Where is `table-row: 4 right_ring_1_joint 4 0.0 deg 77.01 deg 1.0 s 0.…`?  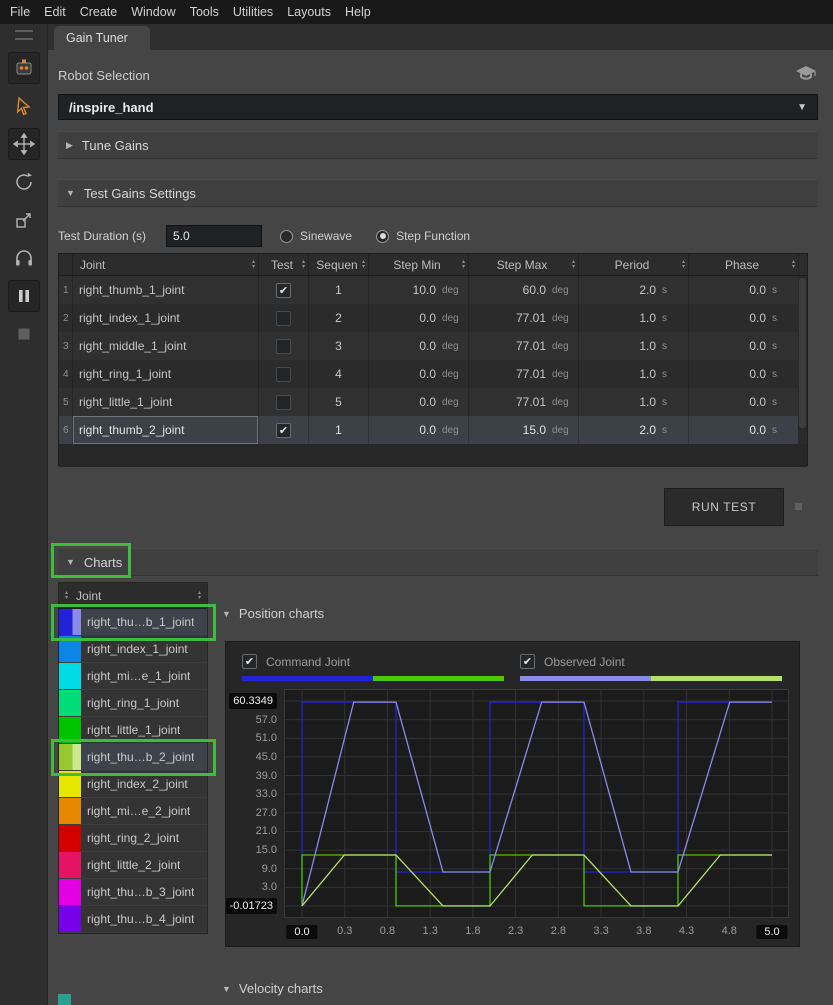 table-row: 4 right_ring_1_joint 4 0.0 deg 77.01 deg 1.0 s 0.… is located at coordinates (433, 374).